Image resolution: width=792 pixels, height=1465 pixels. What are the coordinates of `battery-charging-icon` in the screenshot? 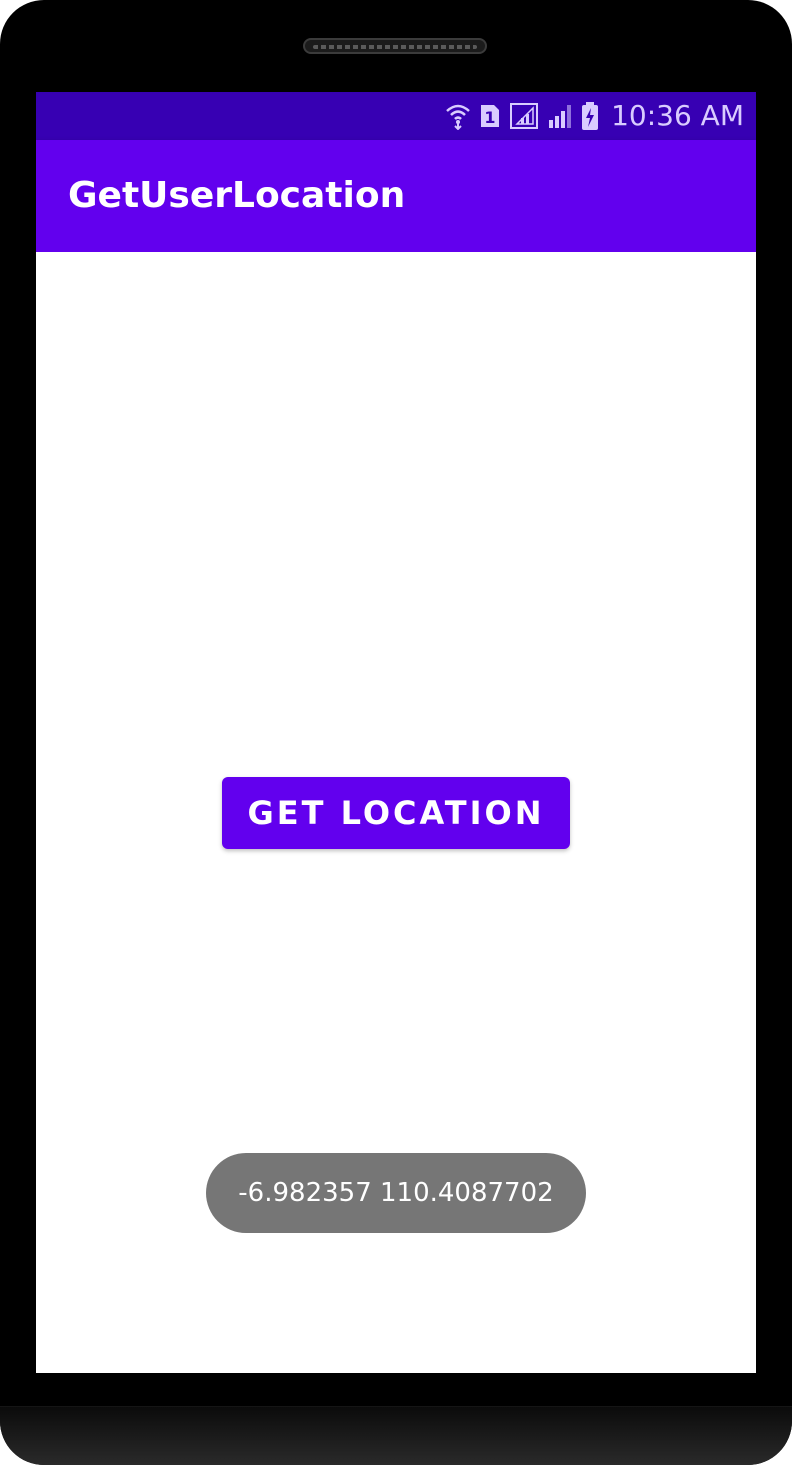 It's located at (590, 116).